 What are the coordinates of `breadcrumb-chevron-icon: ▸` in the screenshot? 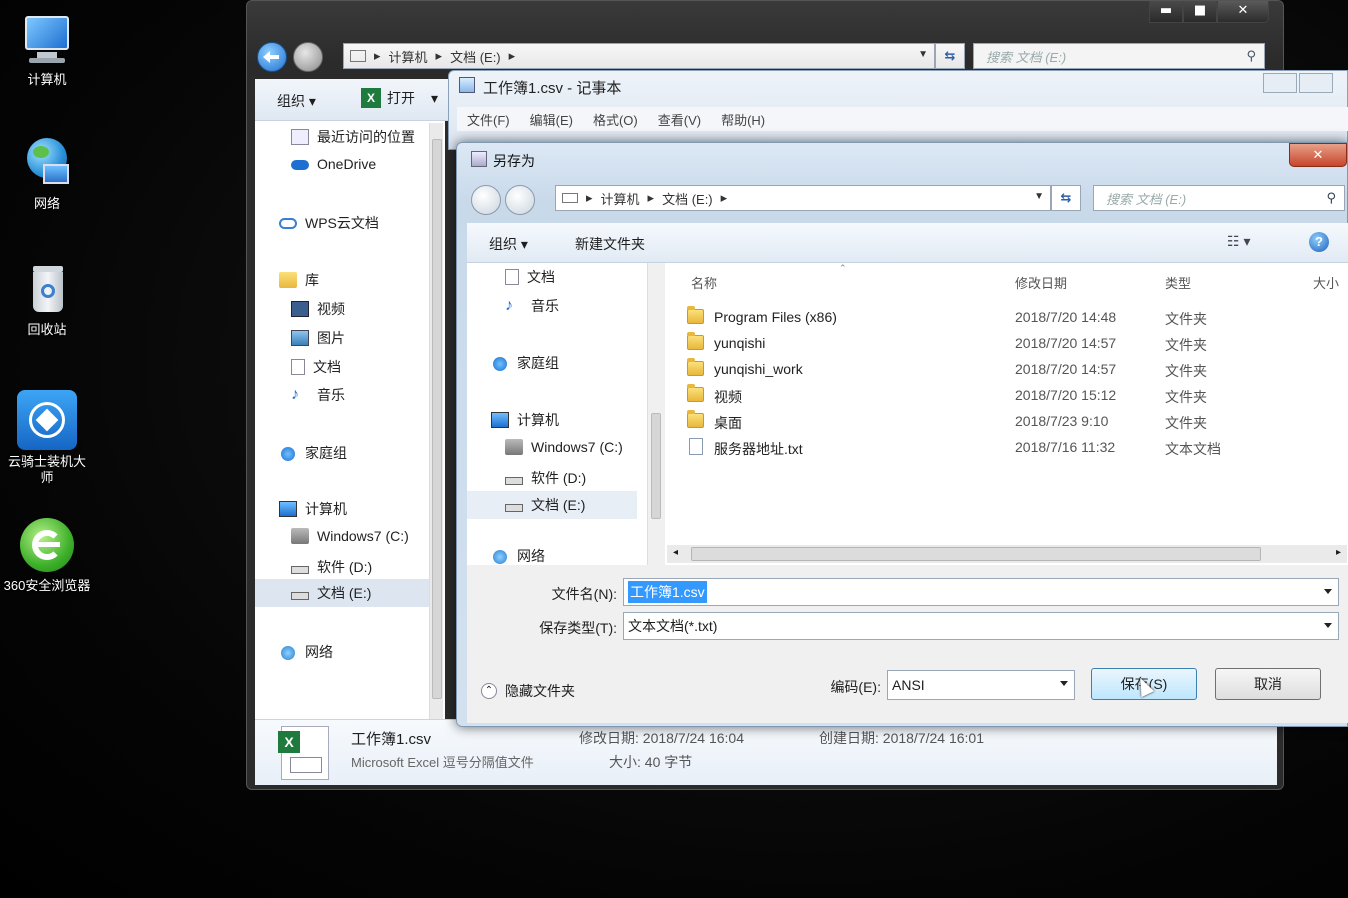 It's located at (512, 55).